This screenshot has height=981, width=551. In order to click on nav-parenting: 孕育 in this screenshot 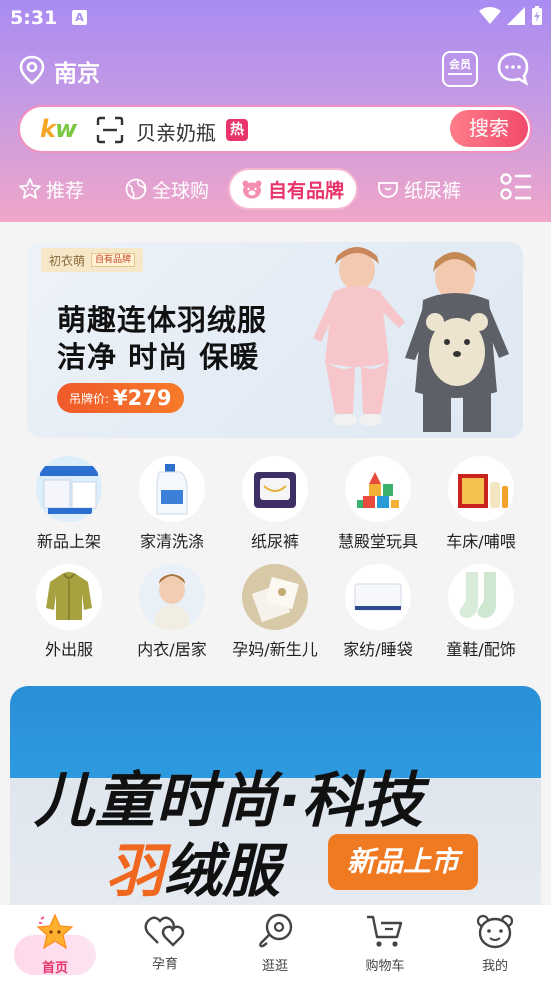, I will do `click(165, 942)`.